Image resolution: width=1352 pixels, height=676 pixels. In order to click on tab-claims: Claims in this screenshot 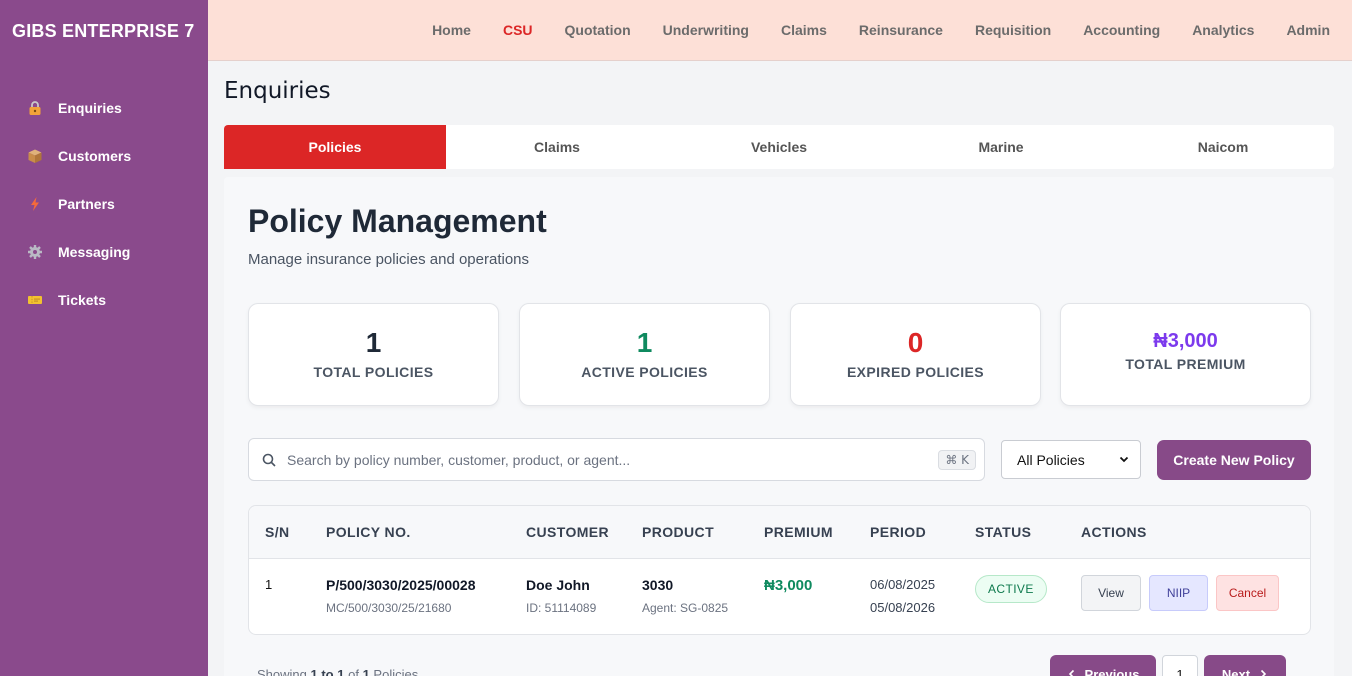, I will do `click(557, 147)`.